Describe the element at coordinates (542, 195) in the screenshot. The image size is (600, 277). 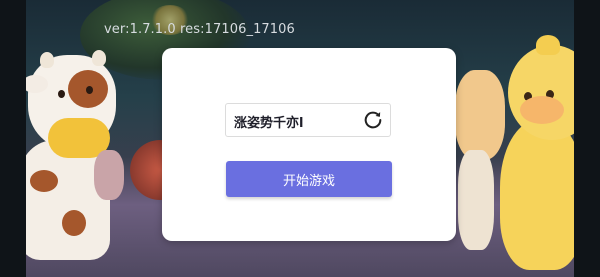
I see `duck-character-body` at that location.